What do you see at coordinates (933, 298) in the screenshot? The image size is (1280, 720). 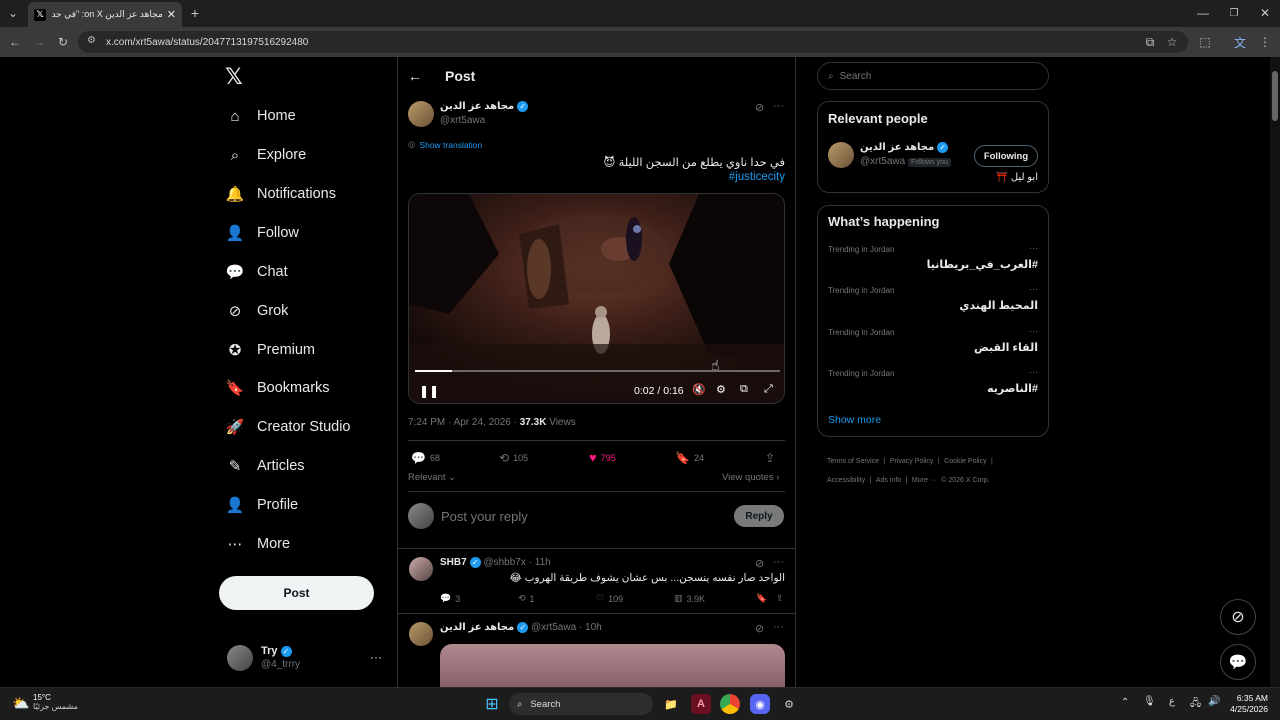 I see `trend-item: Trending in Jordan ··· المحيط الهندي` at bounding box center [933, 298].